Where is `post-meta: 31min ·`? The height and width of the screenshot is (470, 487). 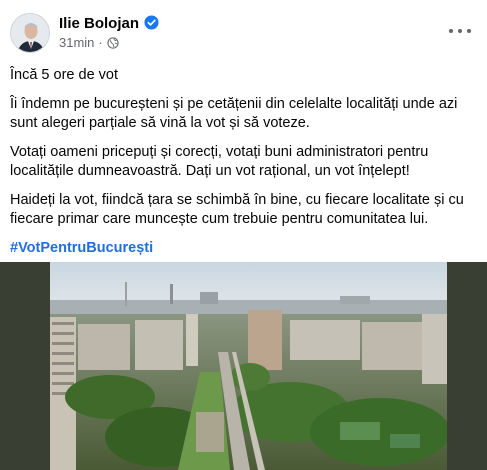 post-meta: 31min · is located at coordinates (89, 42).